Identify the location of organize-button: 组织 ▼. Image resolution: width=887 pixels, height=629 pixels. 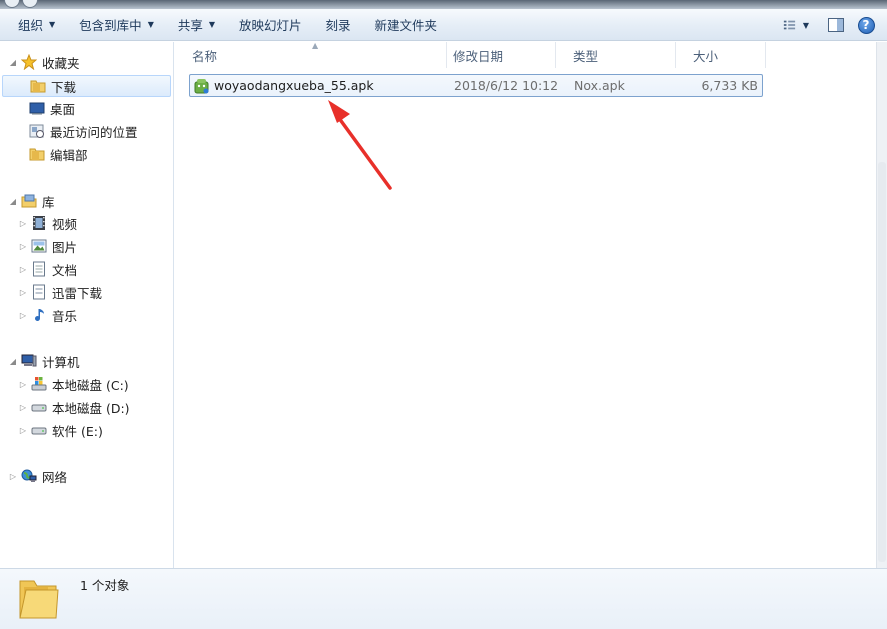
(36, 25).